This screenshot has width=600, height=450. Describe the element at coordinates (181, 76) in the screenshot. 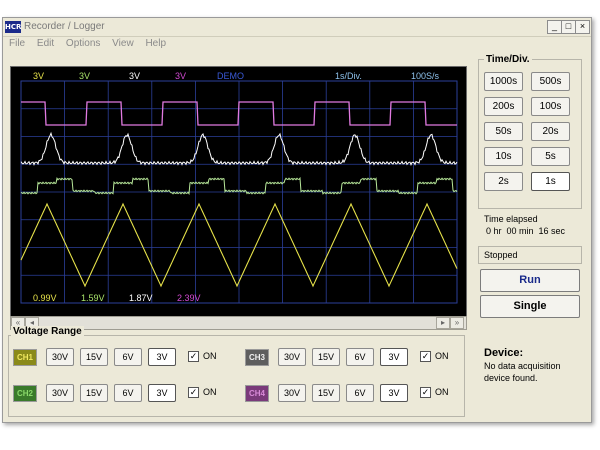

I see `ch4-range-readout: 3V` at that location.